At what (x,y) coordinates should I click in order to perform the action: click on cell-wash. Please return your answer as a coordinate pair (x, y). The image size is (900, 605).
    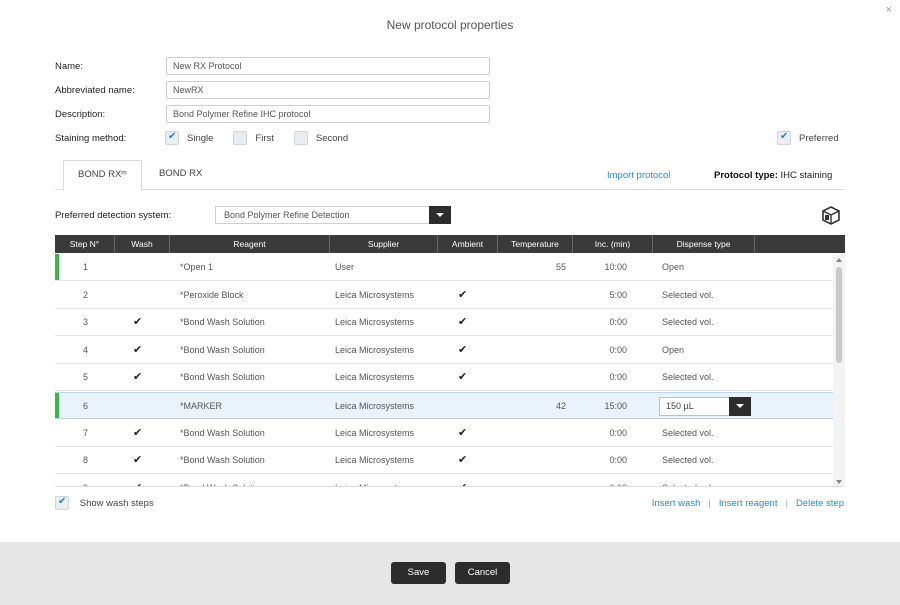
    Looking at the image, I should click on (143, 295).